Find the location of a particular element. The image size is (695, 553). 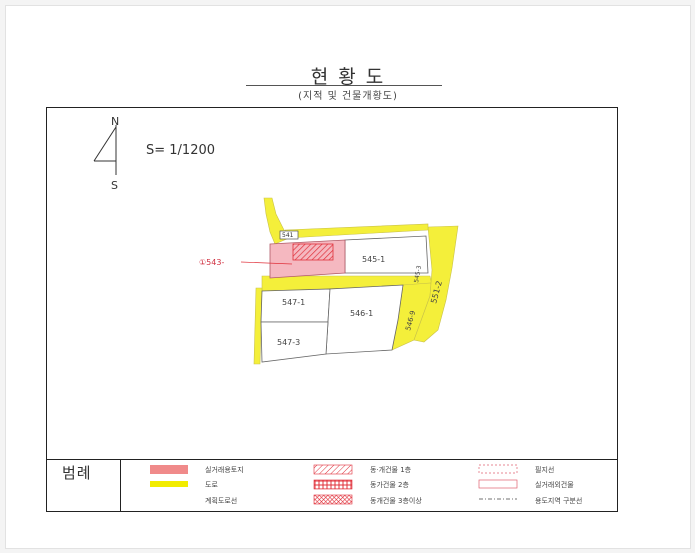

label-547-1: 547-1 is located at coordinates (293, 302).